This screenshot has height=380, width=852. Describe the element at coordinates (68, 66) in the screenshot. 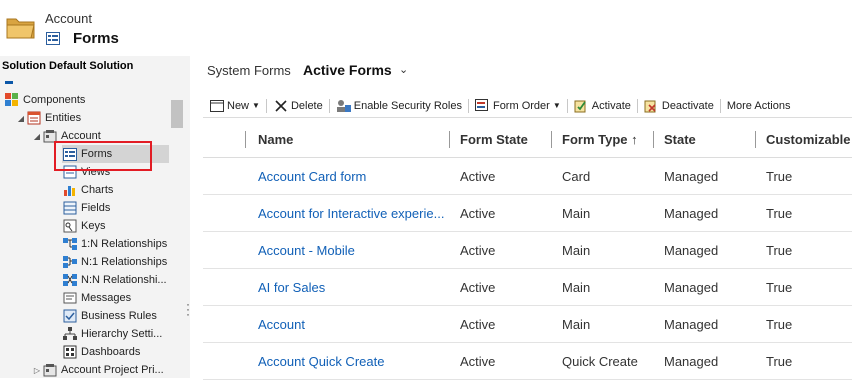

I see `solution-title: Solution Default Solution` at that location.